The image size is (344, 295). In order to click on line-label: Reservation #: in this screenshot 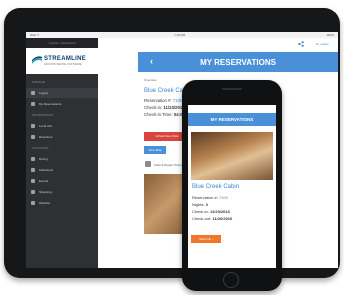, I will do `click(205, 197)`.